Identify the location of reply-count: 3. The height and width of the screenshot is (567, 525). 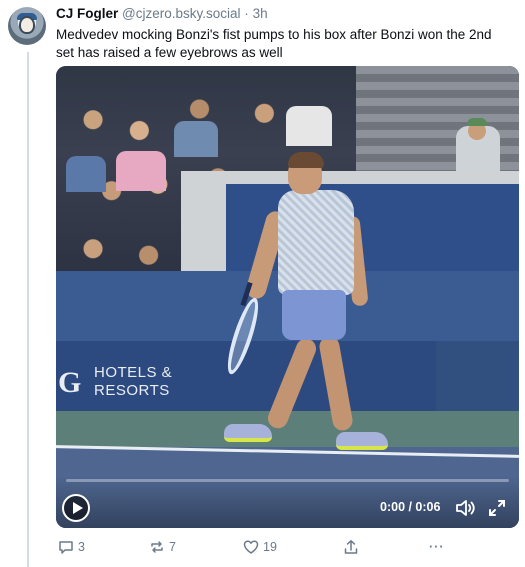
(81, 547).